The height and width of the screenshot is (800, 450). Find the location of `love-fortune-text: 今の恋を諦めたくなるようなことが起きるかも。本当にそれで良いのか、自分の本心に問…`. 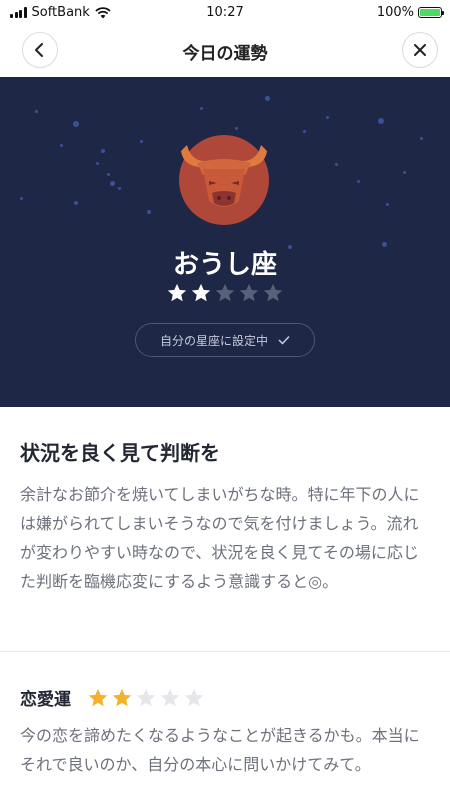

love-fortune-text: 今の恋を諦めたくなるようなことが起きるかも。本当にそれで良いのか、自分の本心に問… is located at coordinates (220, 750).